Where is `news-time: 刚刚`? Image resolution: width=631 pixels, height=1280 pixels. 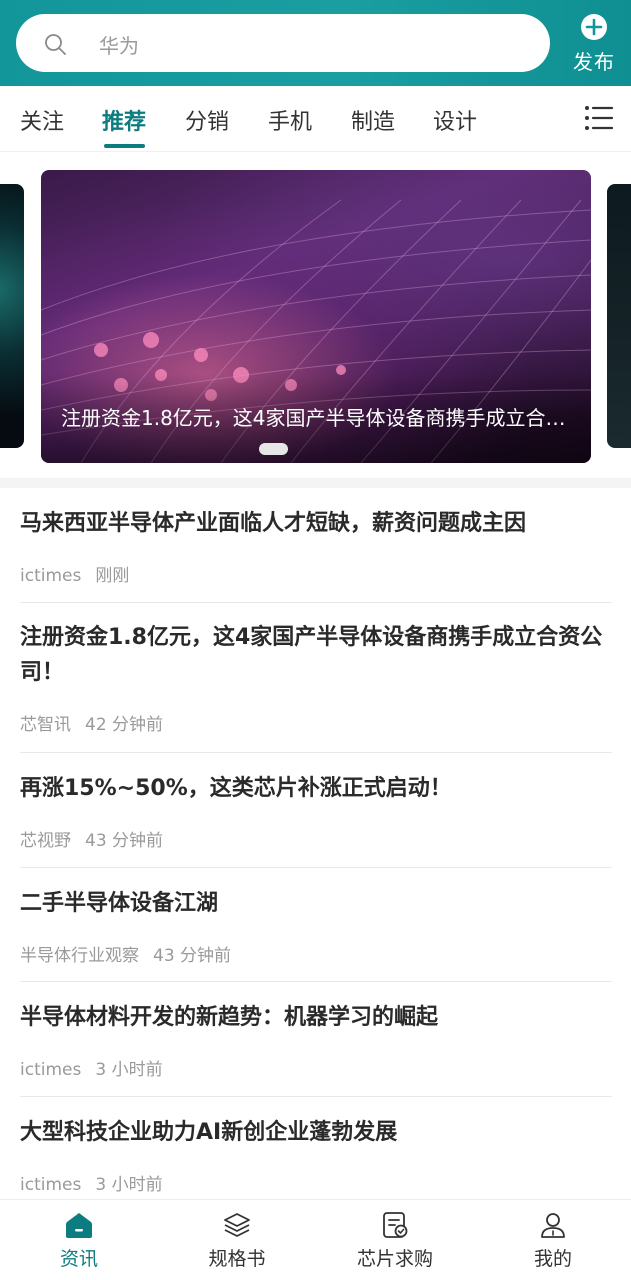 news-time: 刚刚 is located at coordinates (112, 576).